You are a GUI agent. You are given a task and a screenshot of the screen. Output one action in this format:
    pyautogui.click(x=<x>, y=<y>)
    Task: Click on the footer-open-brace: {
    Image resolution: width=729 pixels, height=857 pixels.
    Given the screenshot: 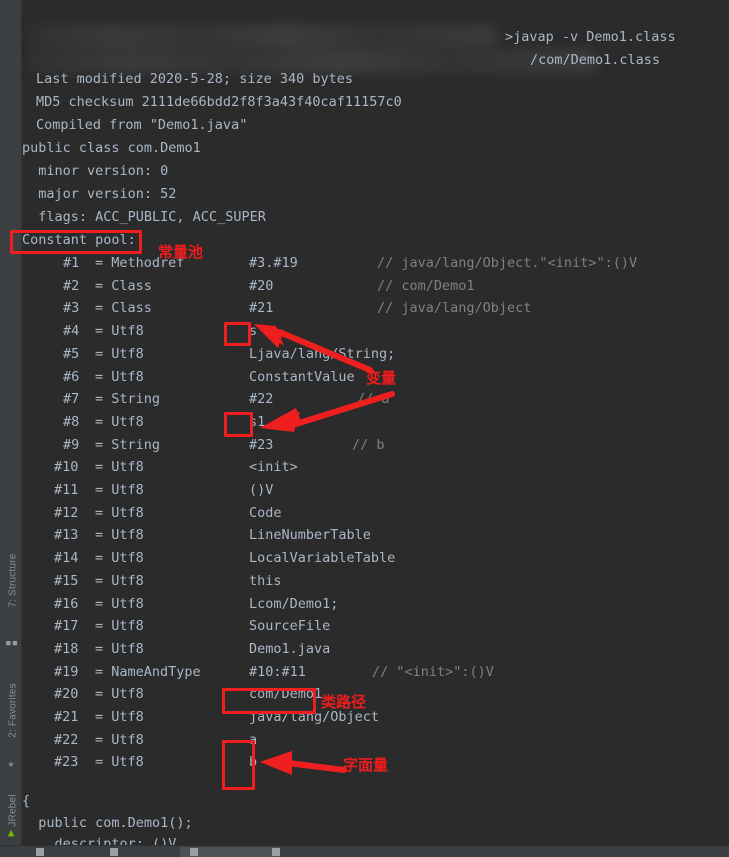 What is the action you would take?
    pyautogui.click(x=26, y=801)
    